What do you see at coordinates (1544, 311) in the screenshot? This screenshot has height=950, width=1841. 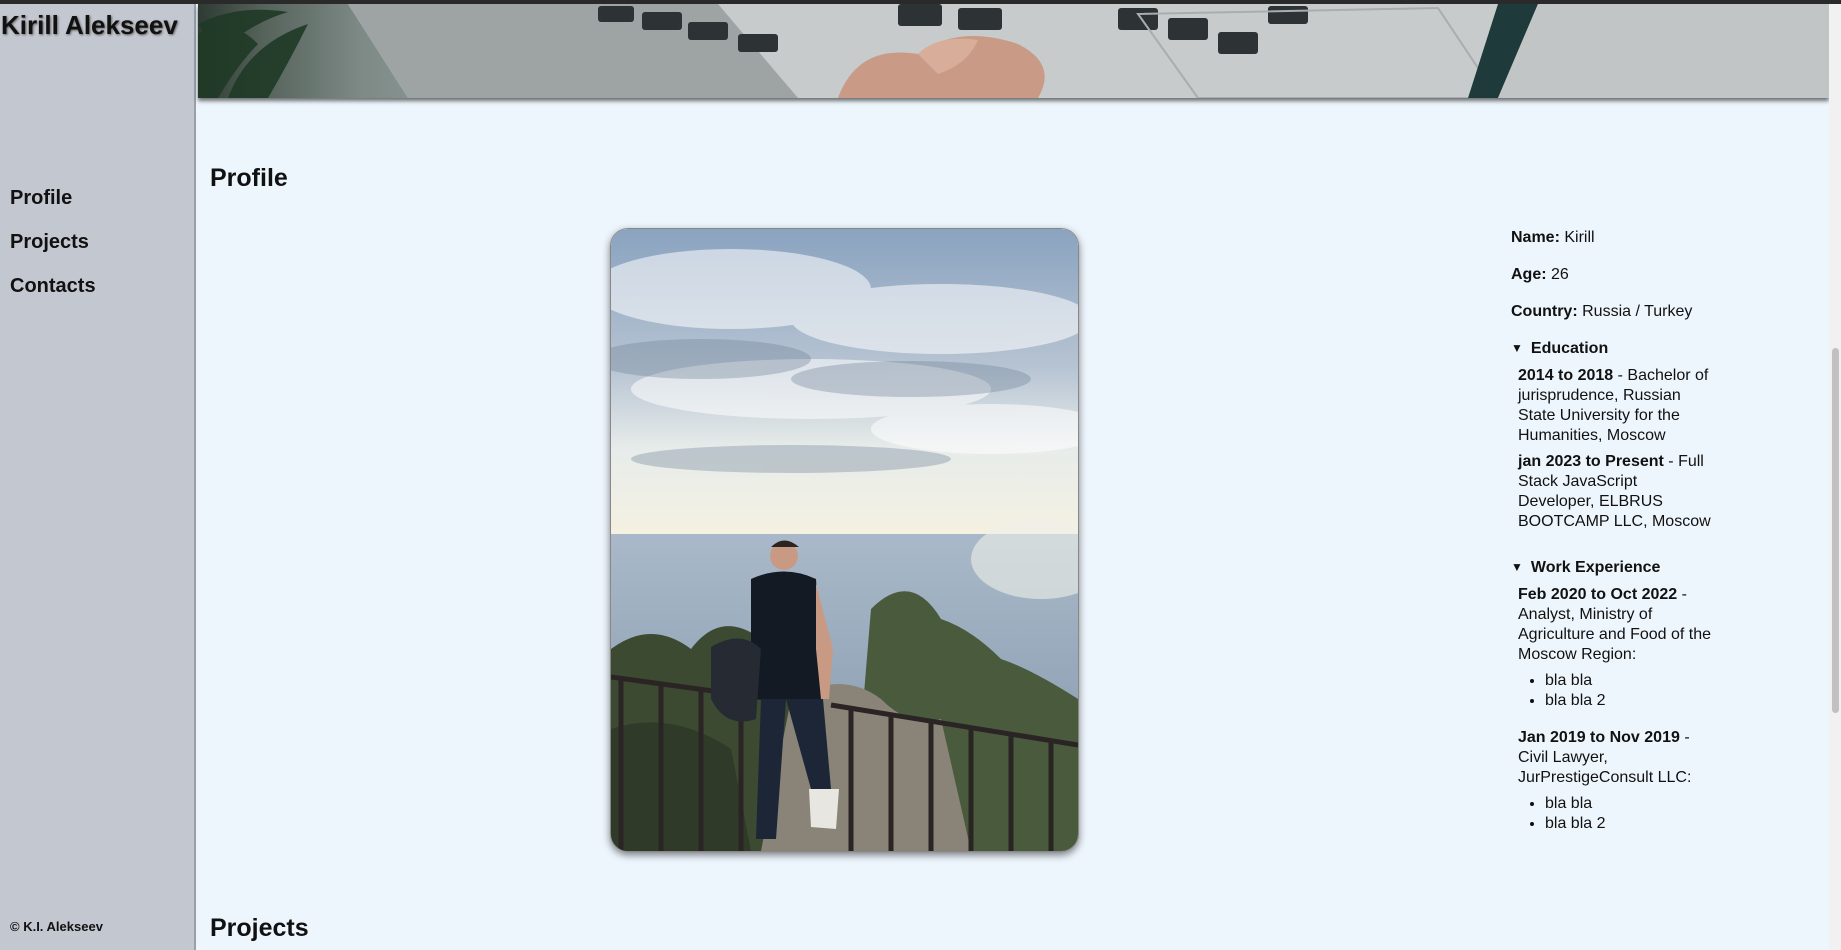 I see `country-label: Country:` at bounding box center [1544, 311].